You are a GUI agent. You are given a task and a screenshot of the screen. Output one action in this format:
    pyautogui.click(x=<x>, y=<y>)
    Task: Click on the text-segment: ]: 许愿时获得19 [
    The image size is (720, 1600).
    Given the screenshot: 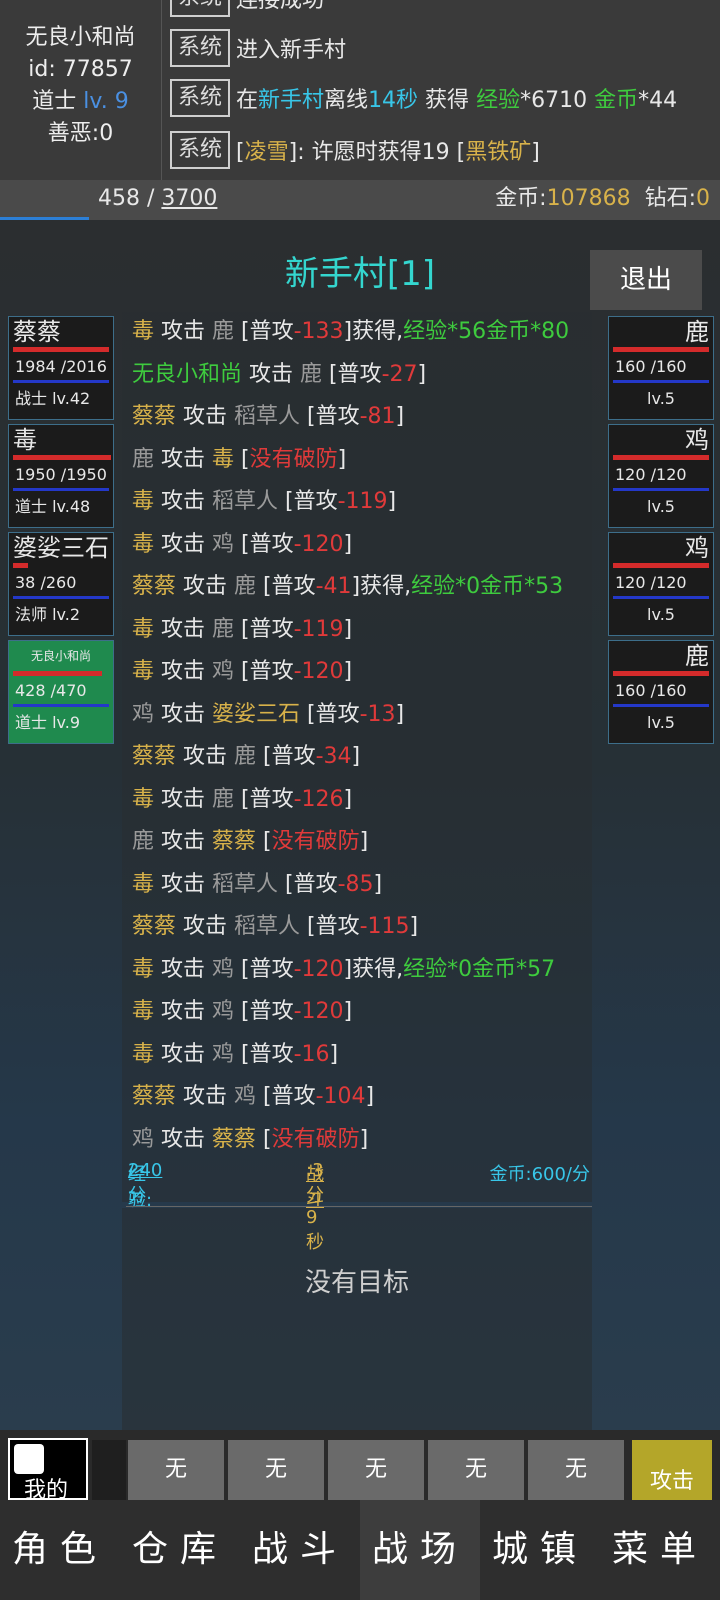 What is the action you would take?
    pyautogui.click(x=377, y=152)
    